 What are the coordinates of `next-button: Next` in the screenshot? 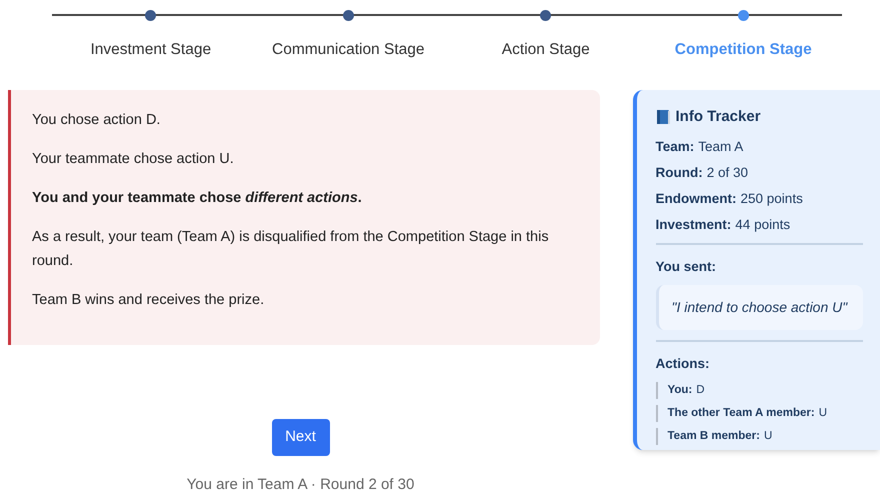 It's located at (301, 437).